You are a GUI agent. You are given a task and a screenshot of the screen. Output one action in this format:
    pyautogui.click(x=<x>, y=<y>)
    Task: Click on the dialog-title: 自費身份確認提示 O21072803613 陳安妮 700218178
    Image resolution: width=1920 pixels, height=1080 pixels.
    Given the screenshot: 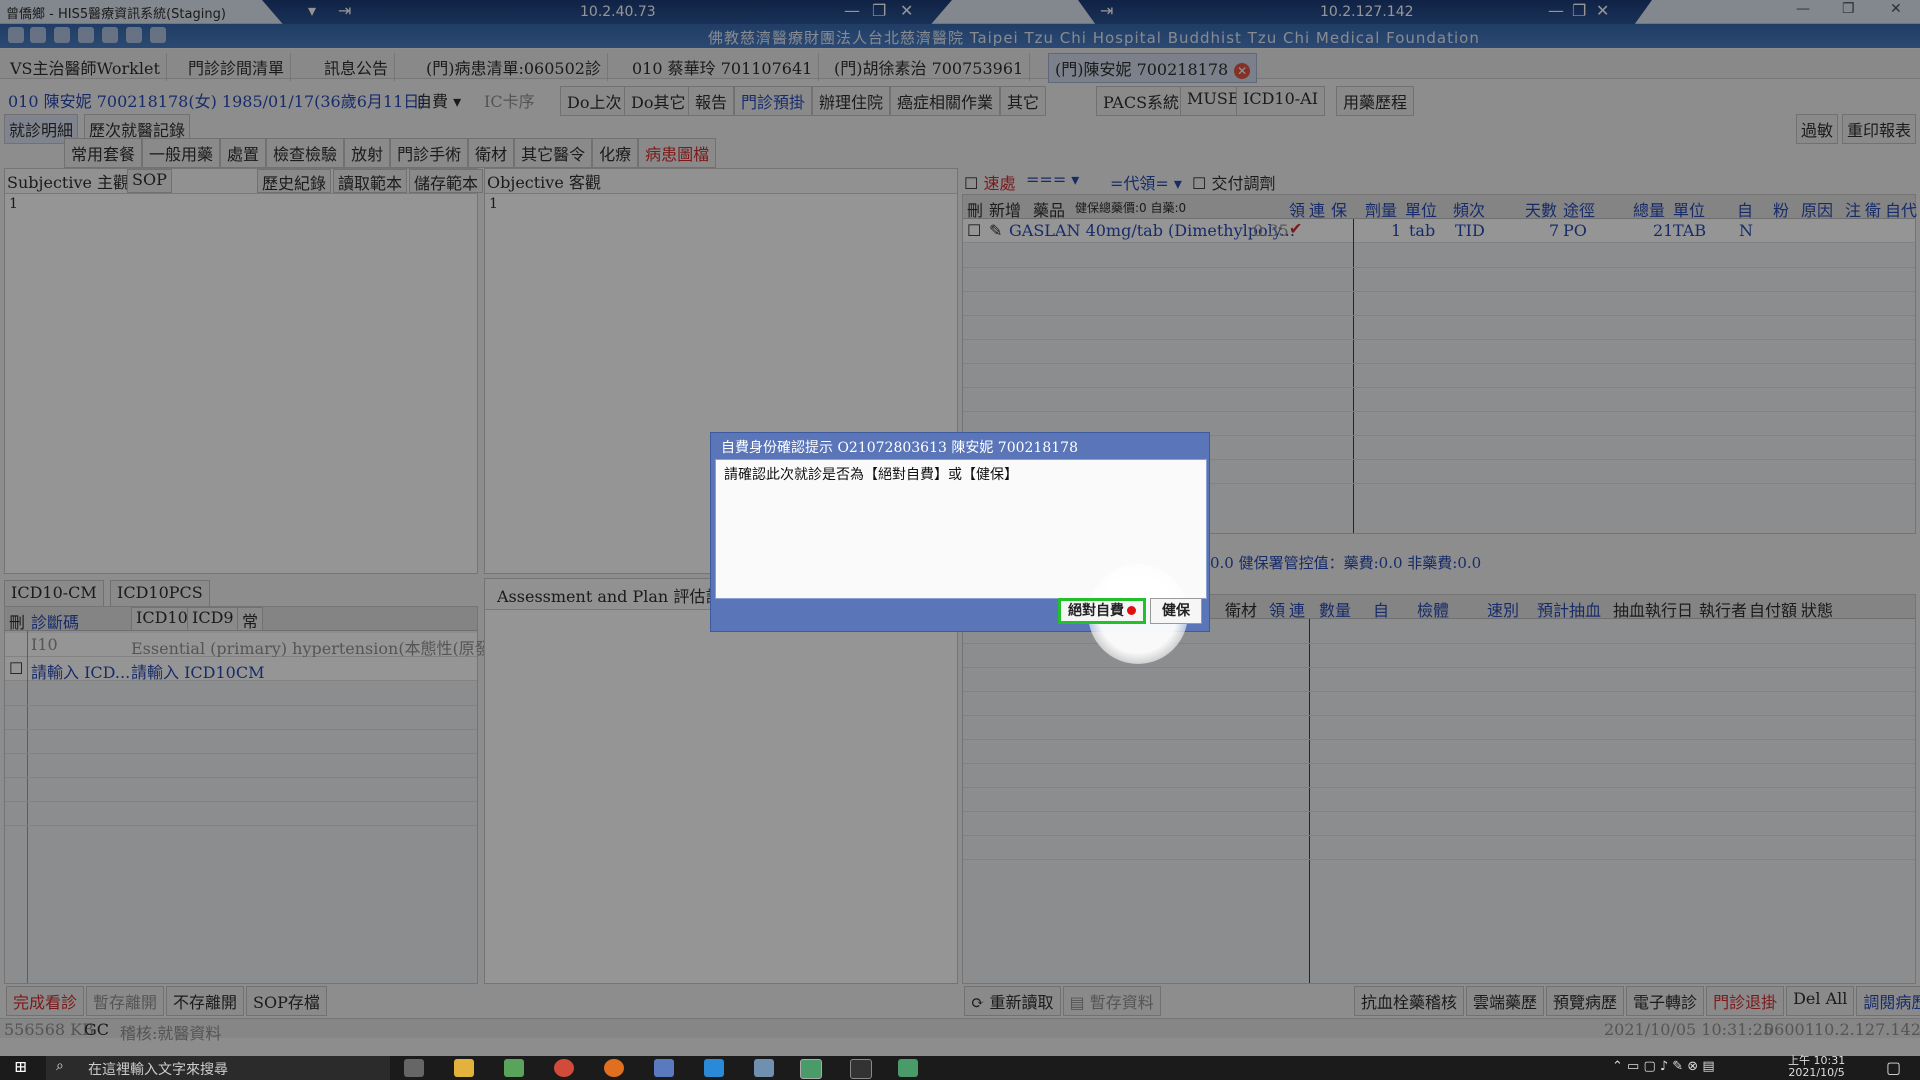 What is the action you would take?
    pyautogui.click(x=899, y=448)
    